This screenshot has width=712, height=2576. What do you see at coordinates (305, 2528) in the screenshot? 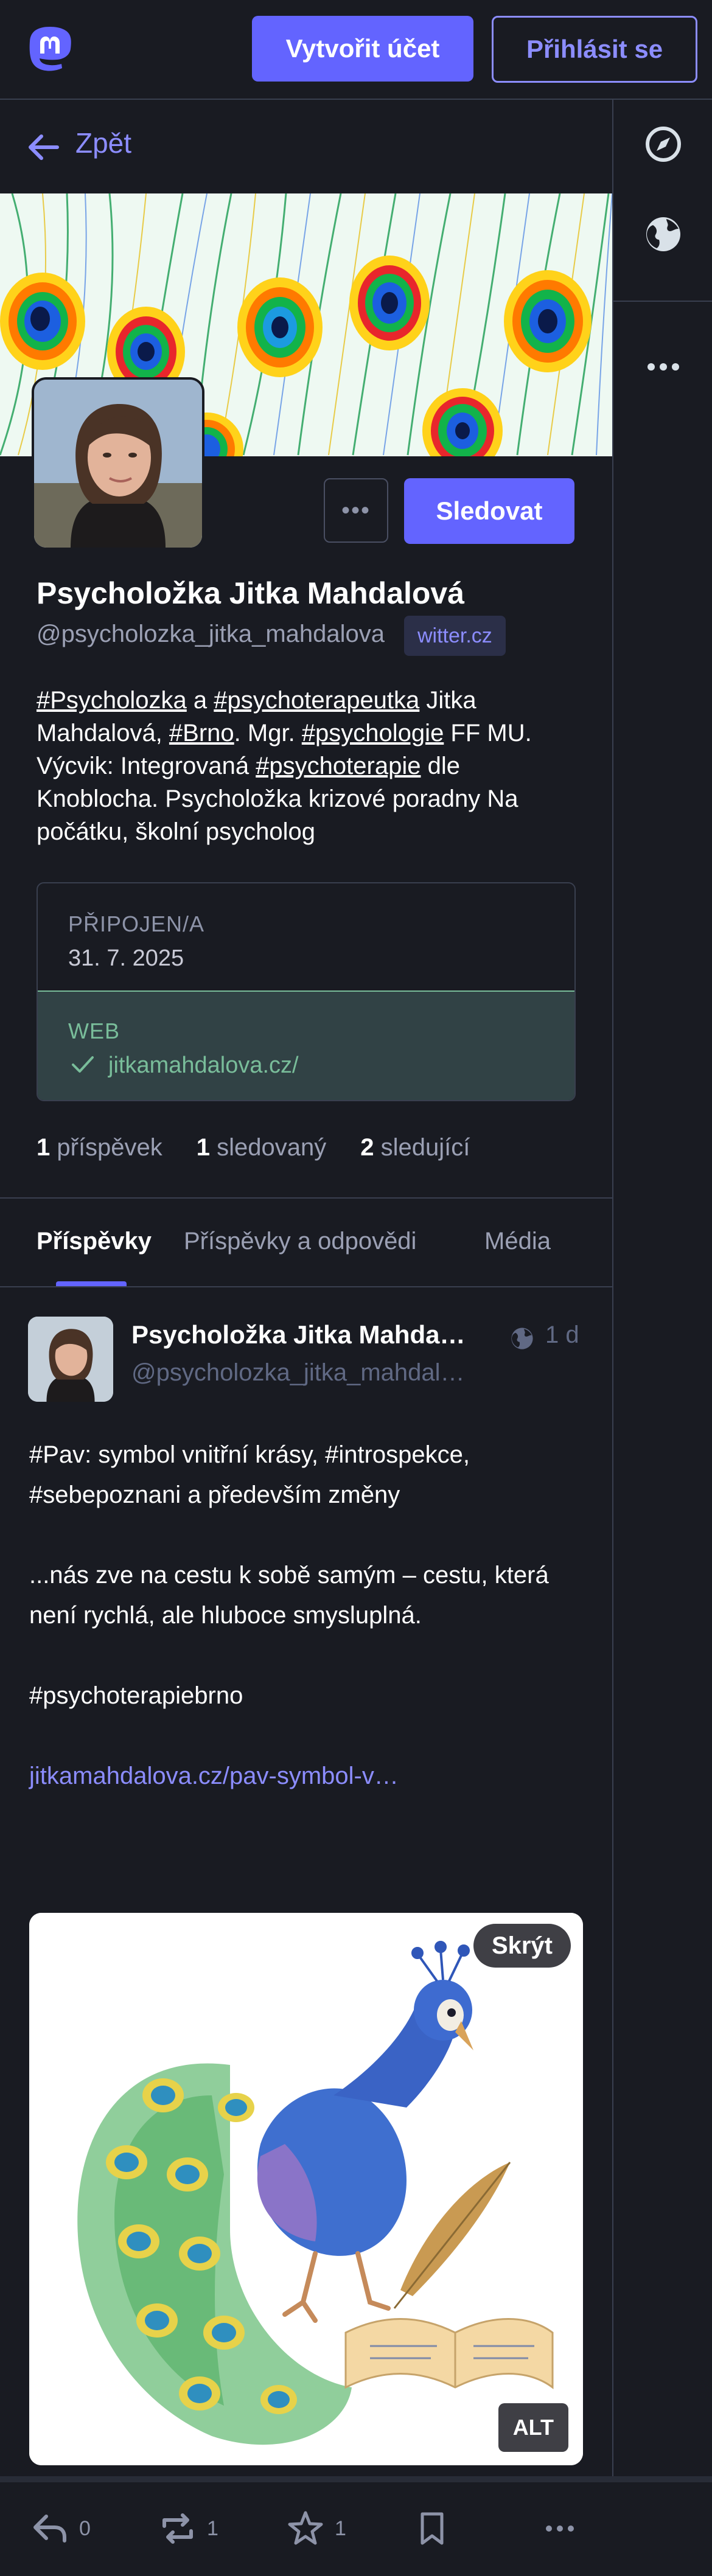
I see `star-icon` at bounding box center [305, 2528].